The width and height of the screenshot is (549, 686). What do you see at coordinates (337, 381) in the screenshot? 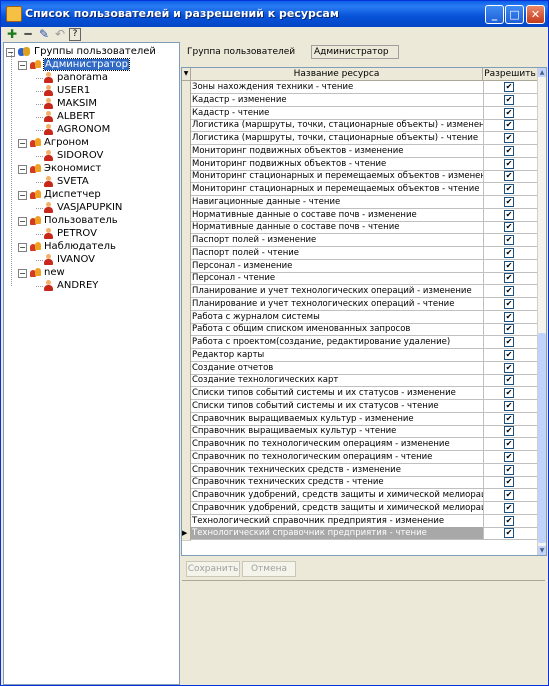
I see `resource-name-cell: Создание технологических карт` at bounding box center [337, 381].